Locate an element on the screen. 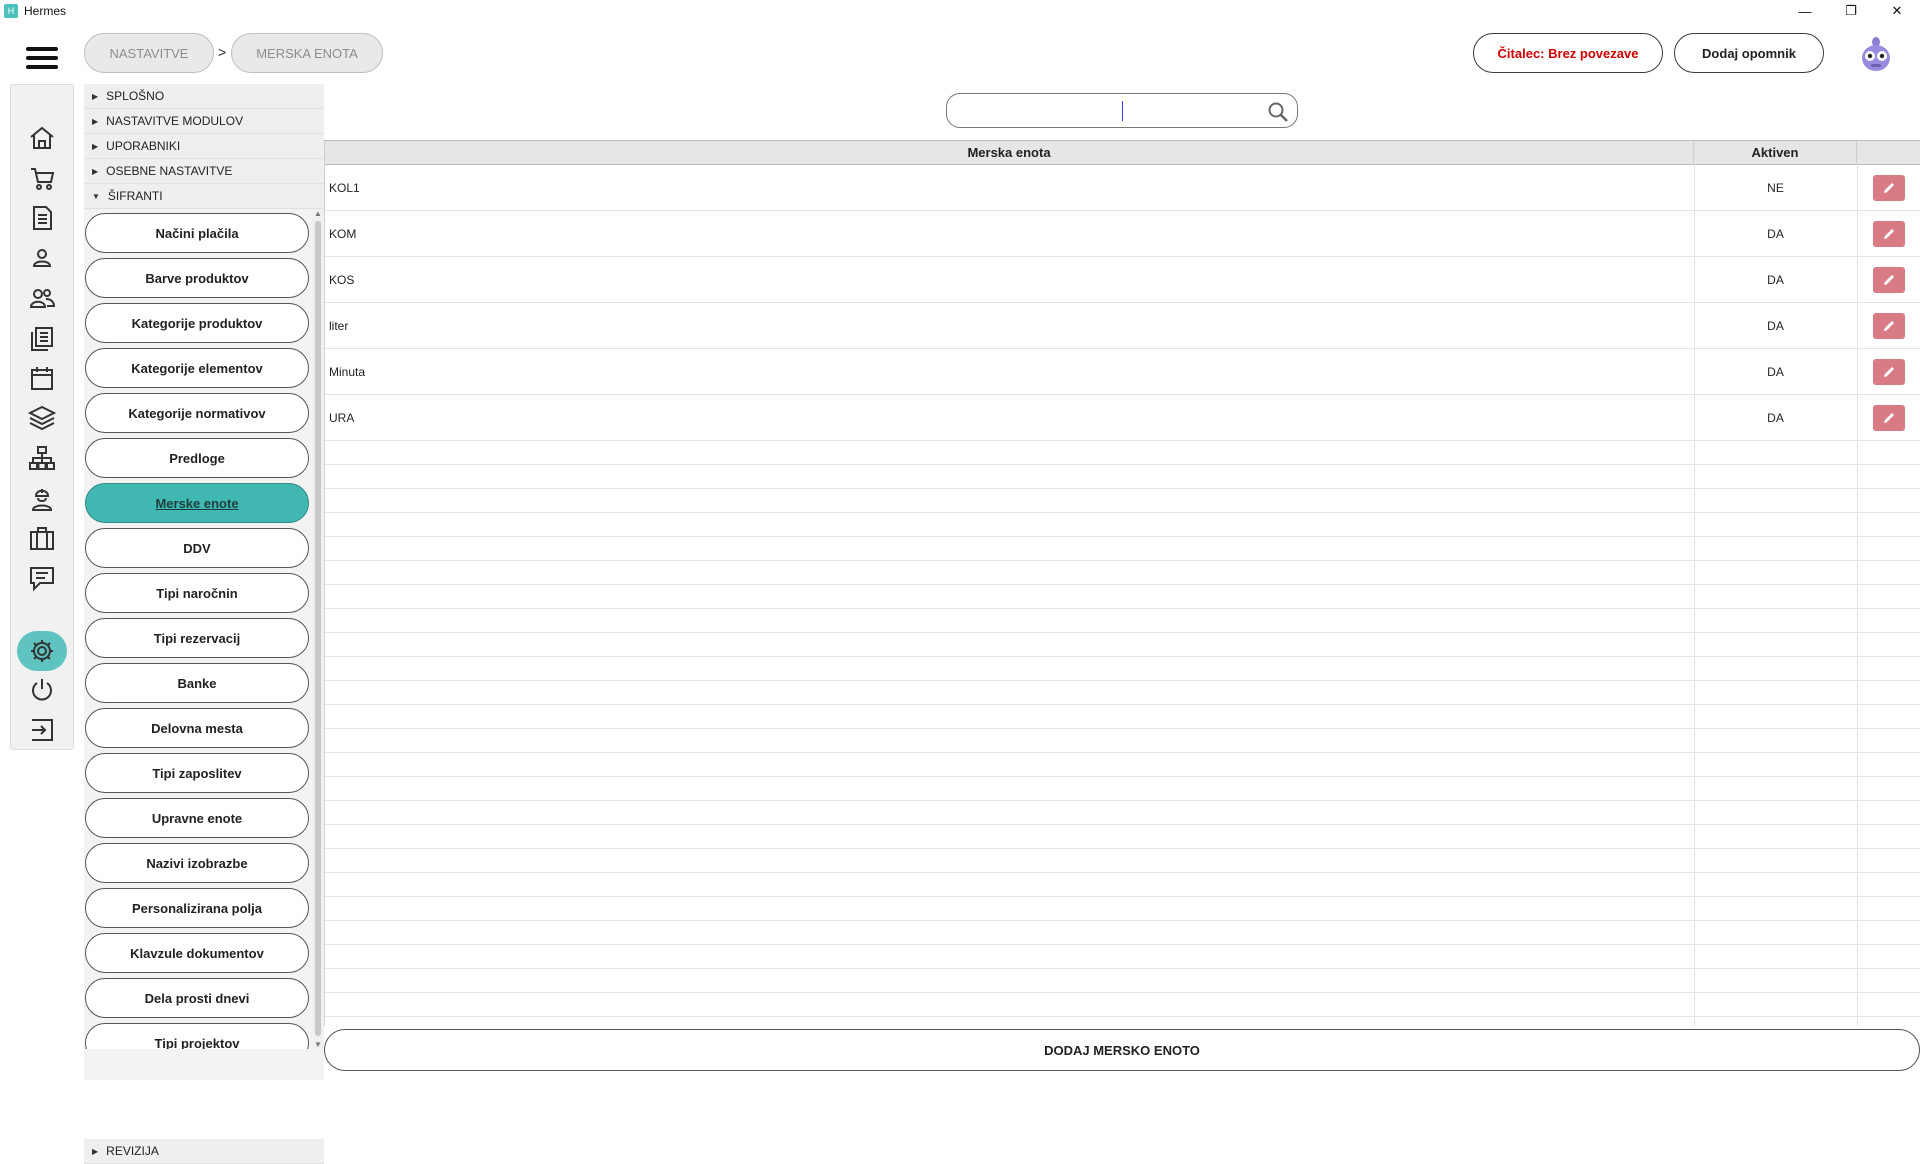 The height and width of the screenshot is (1164, 1920). add-reminder-button: Dodaj opomnik is located at coordinates (1749, 53).